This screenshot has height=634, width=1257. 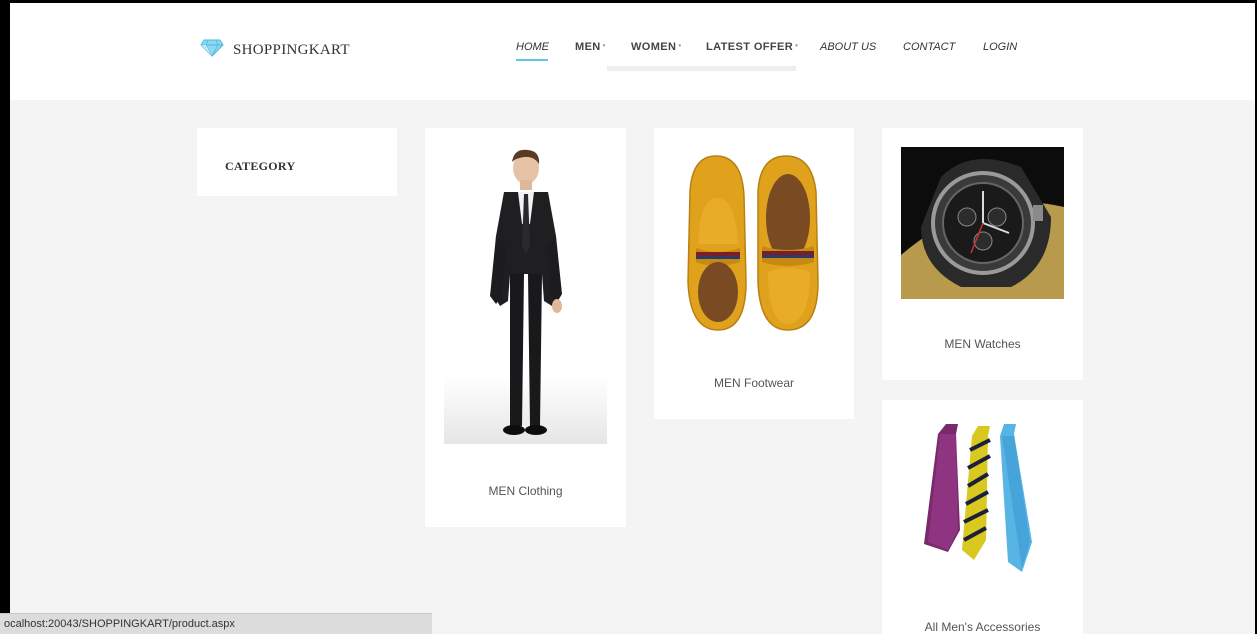 What do you see at coordinates (754, 383) in the screenshot?
I see `product-label: MEN Footwear` at bounding box center [754, 383].